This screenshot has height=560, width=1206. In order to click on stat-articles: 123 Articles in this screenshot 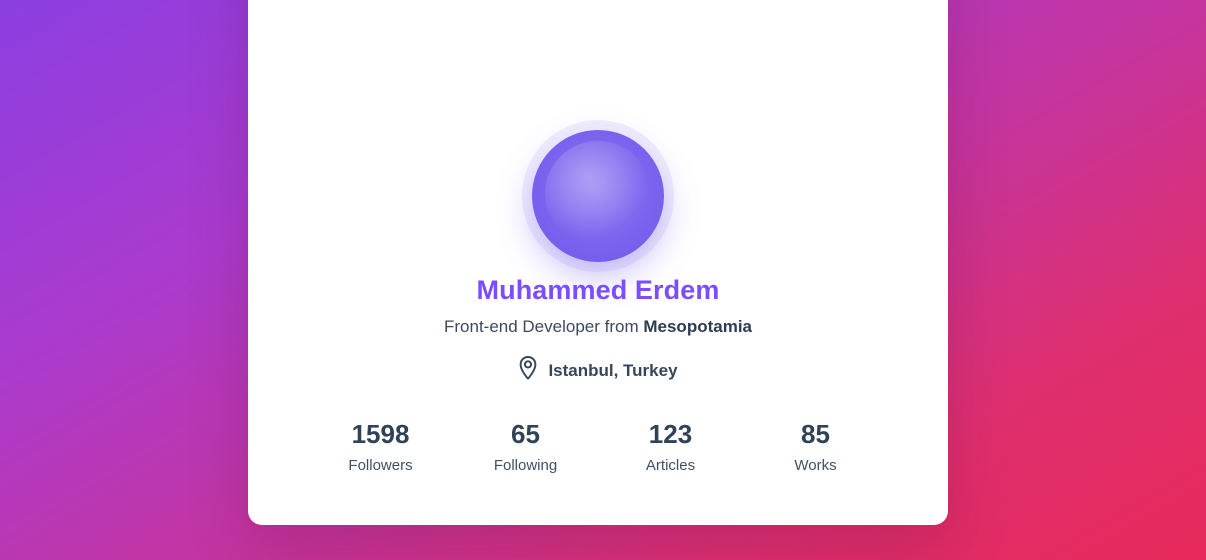, I will do `click(670, 446)`.